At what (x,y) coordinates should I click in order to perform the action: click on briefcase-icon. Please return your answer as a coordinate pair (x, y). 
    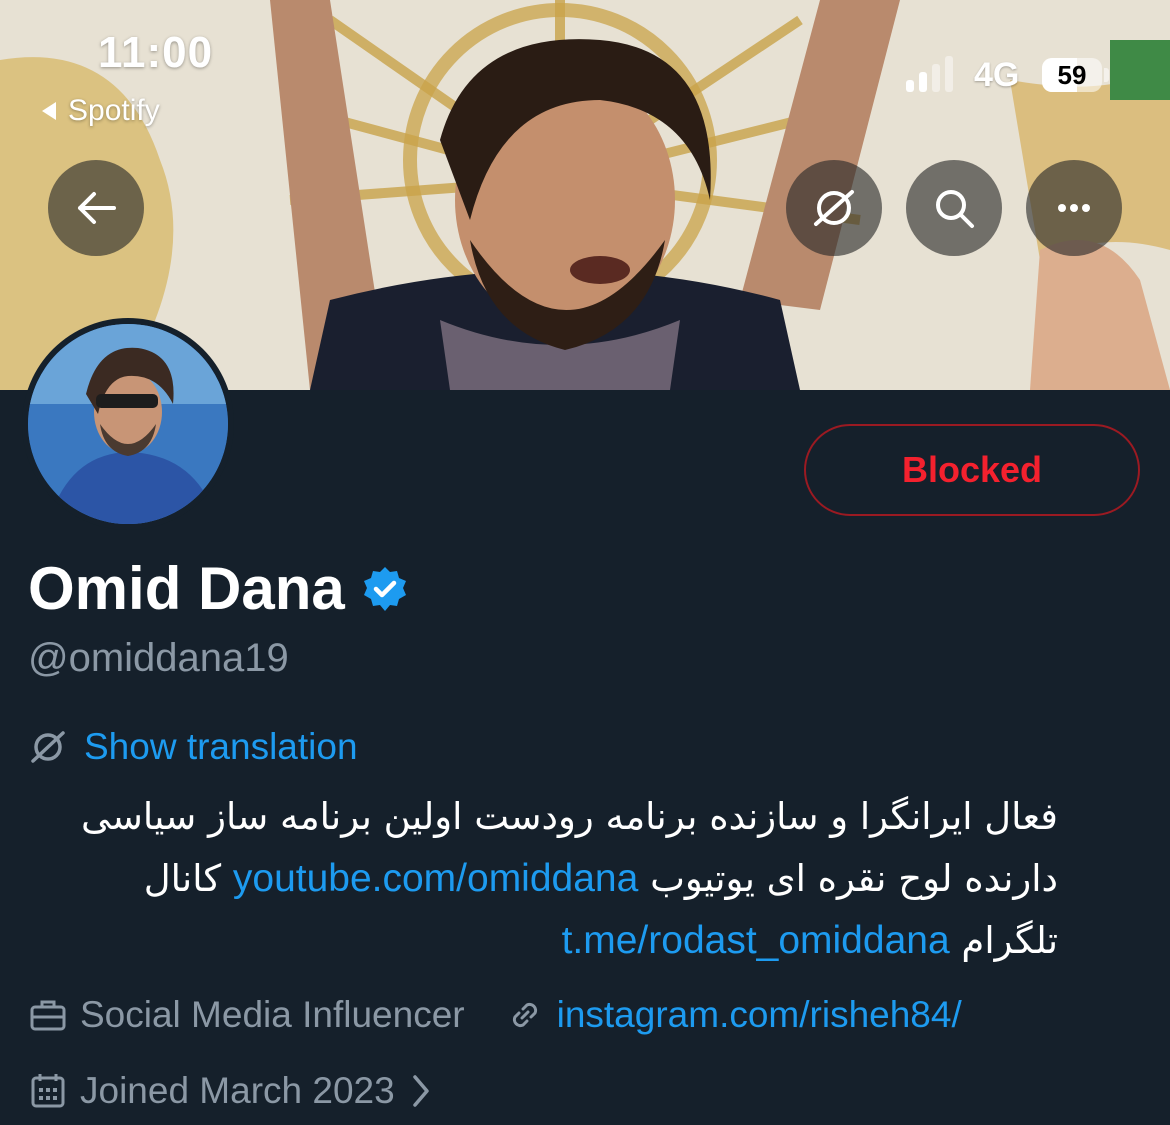
    Looking at the image, I should click on (48, 1015).